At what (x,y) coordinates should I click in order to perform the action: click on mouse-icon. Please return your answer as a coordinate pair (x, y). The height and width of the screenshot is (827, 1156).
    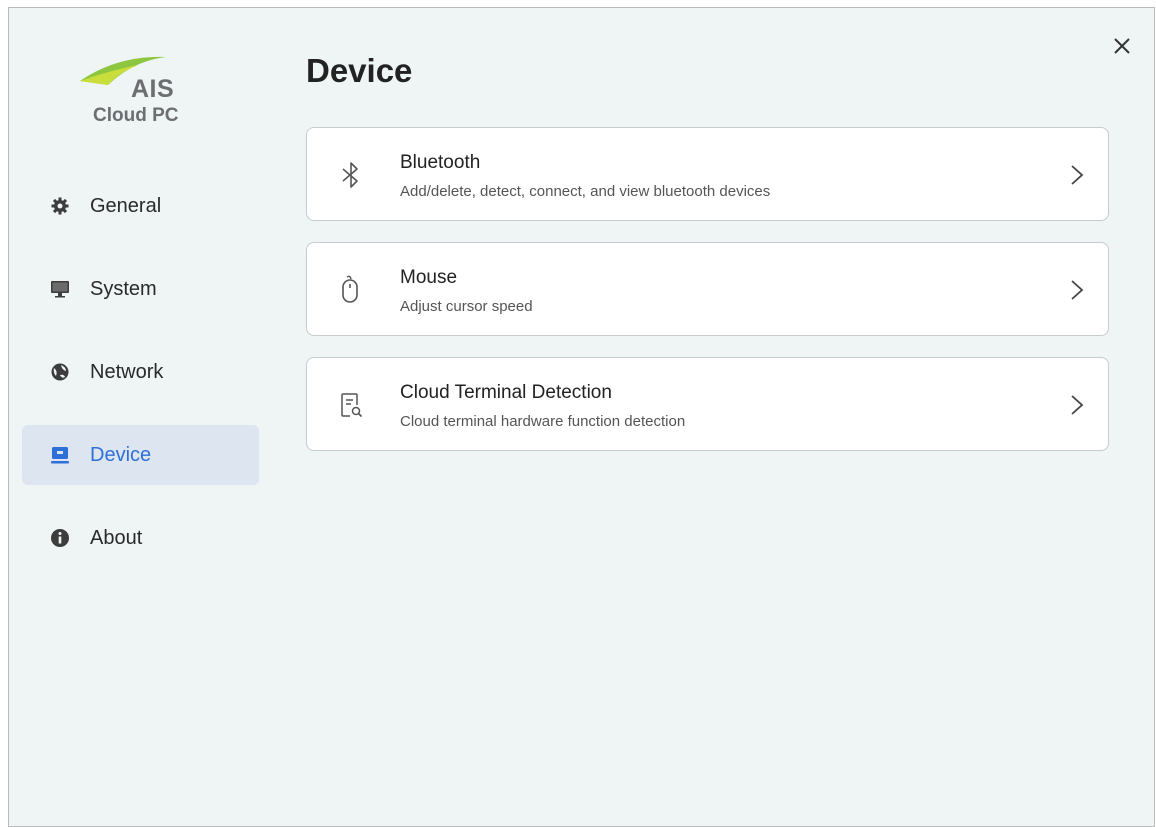
    Looking at the image, I should click on (351, 290).